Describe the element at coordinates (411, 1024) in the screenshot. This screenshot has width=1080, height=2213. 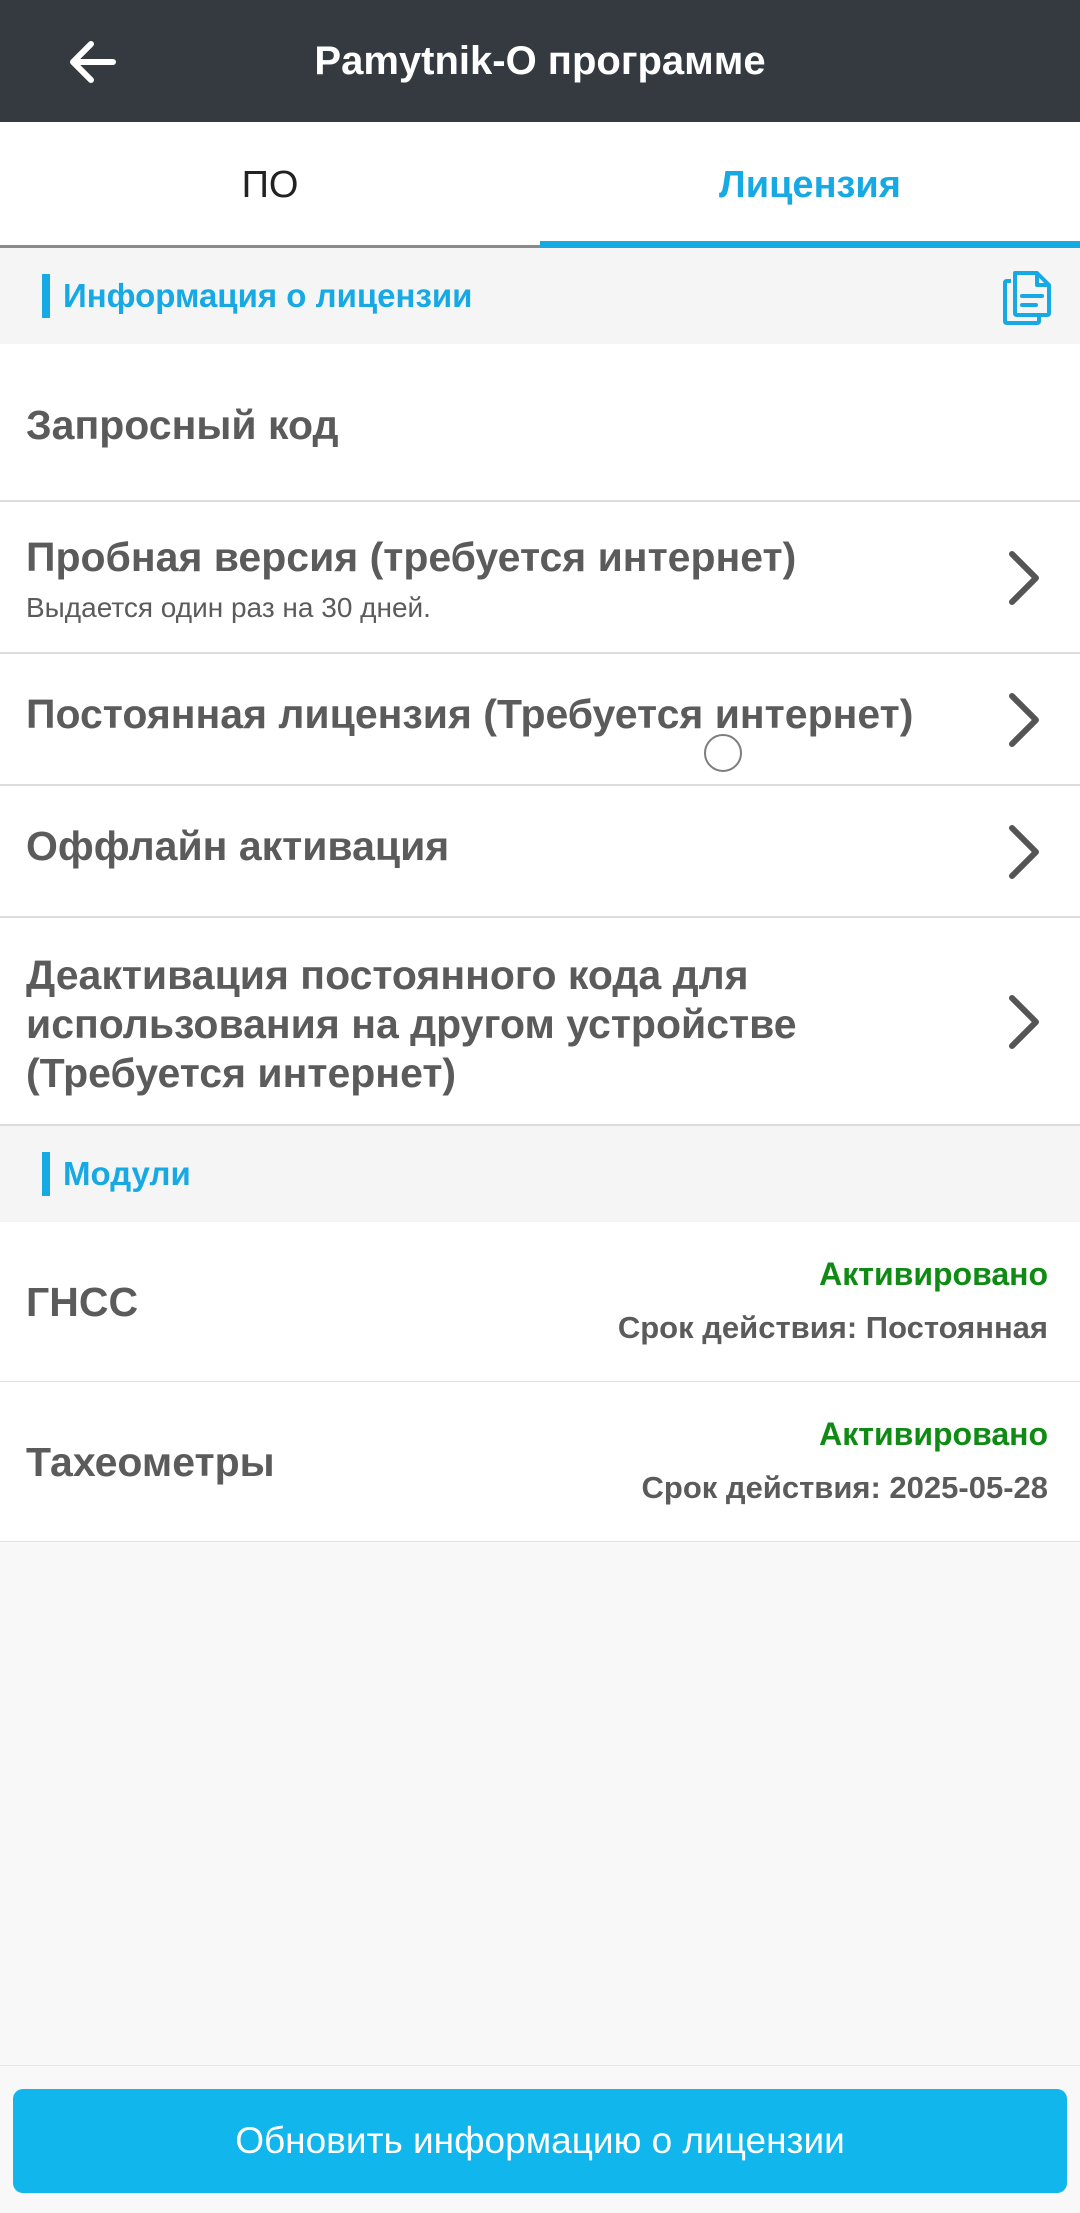
I see `deactivation-label-line-2: использования на другом устройстве` at that location.